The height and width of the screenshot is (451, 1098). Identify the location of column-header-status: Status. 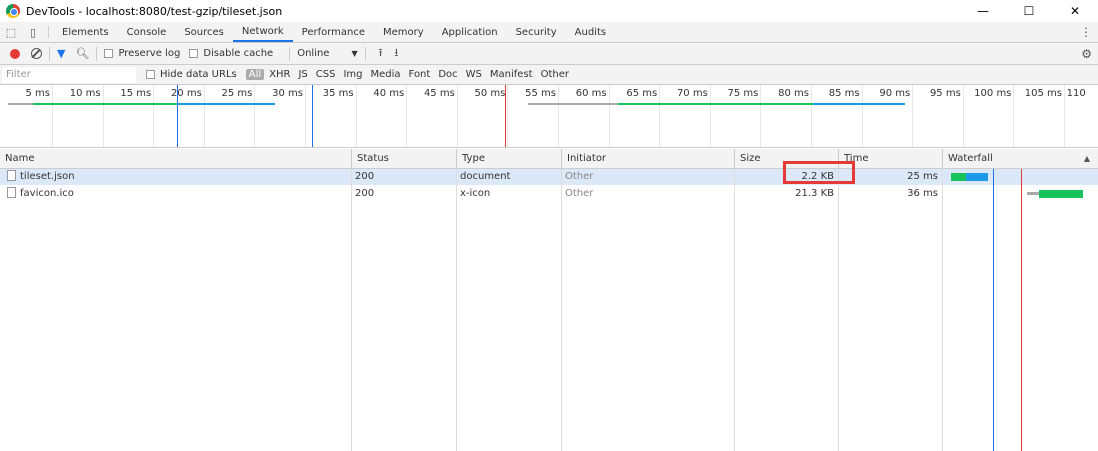
(403, 159).